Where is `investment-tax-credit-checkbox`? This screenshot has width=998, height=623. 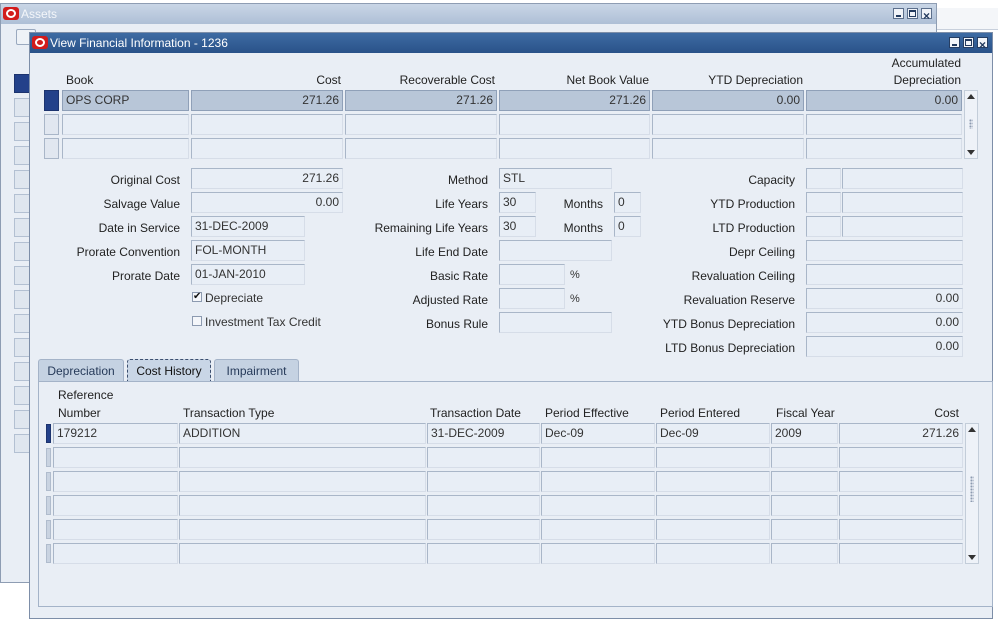 investment-tax-credit-checkbox is located at coordinates (197, 321).